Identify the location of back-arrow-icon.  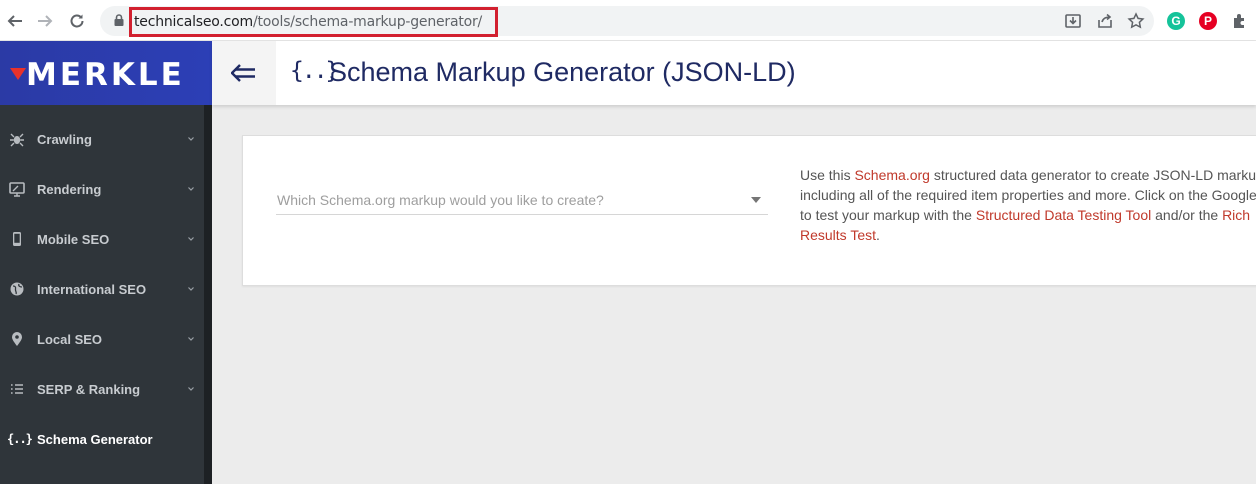
(15, 21).